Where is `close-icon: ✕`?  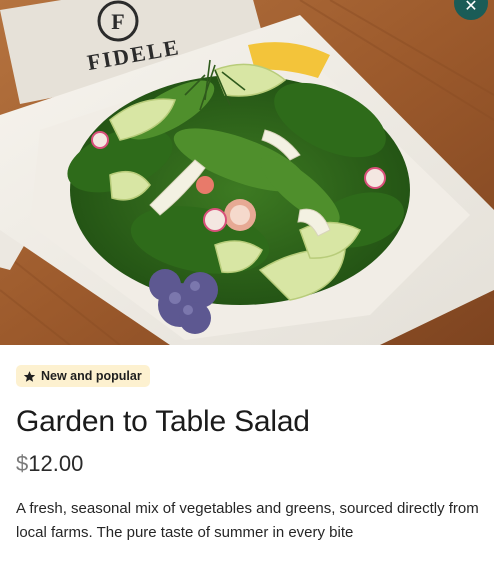 close-icon: ✕ is located at coordinates (471, 7).